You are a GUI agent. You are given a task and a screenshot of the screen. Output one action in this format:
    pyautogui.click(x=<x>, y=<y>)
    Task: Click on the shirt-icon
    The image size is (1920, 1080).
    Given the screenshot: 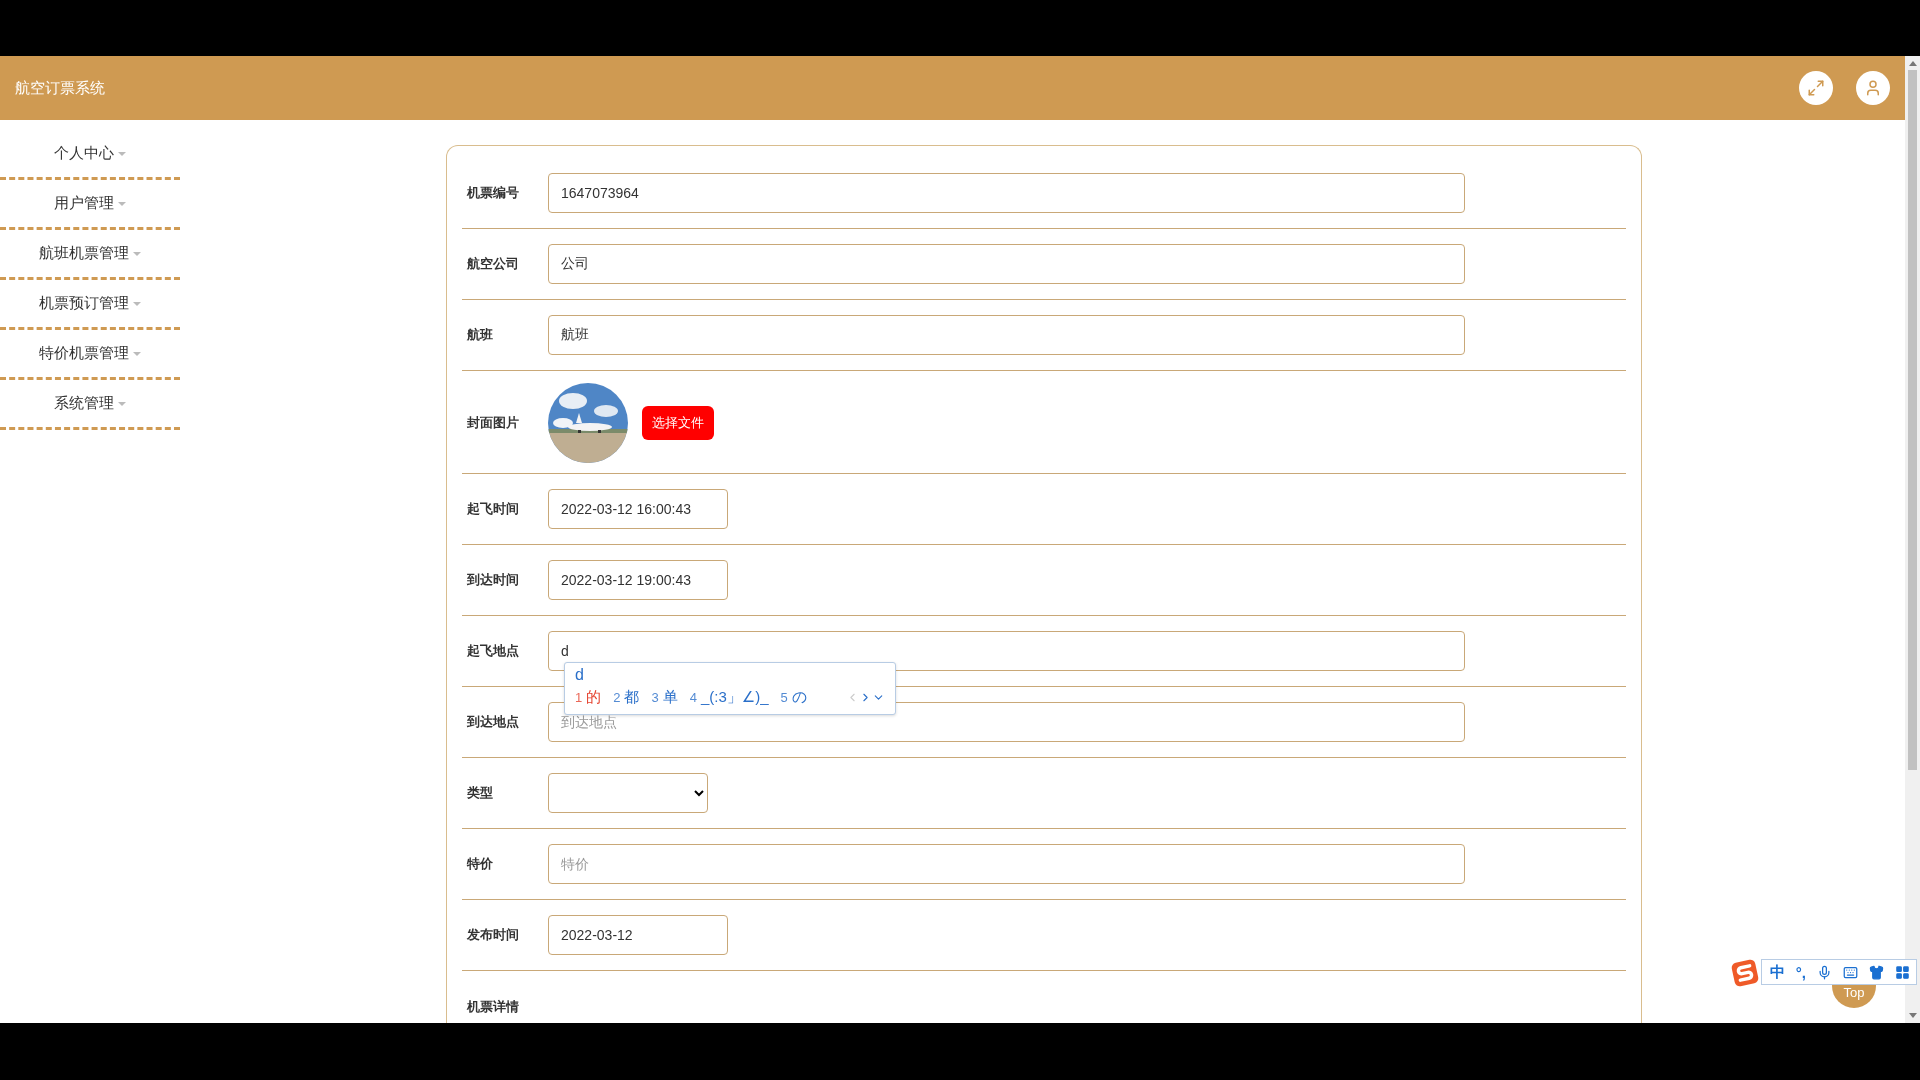 What is the action you would take?
    pyautogui.click(x=1876, y=972)
    